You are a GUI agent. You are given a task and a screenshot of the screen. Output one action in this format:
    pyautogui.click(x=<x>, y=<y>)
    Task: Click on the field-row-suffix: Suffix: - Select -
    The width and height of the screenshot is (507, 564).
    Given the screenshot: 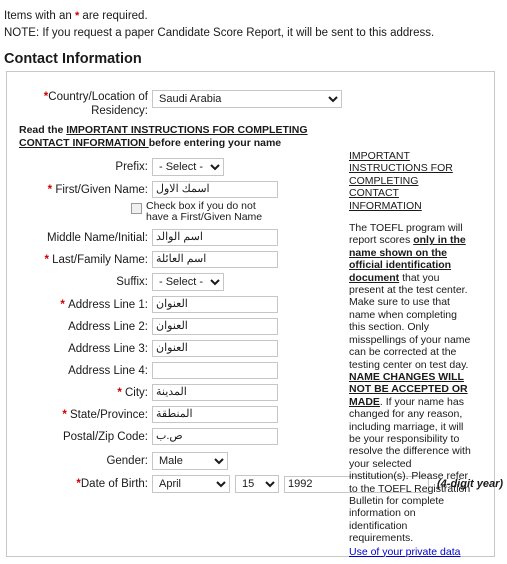 What is the action you would take?
    pyautogui.click(x=172, y=282)
    